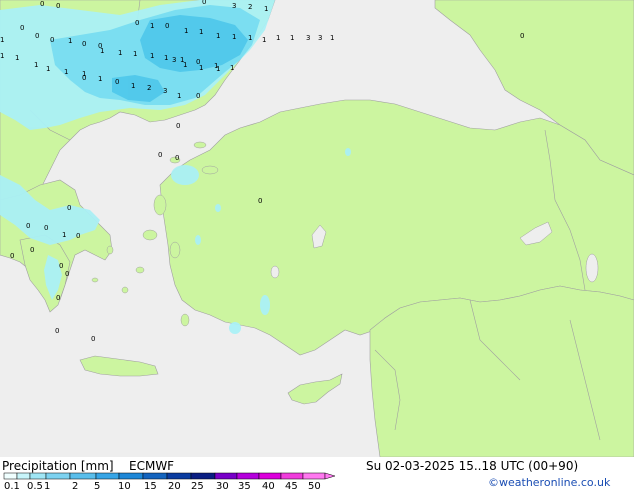 The height and width of the screenshot is (490, 634). Describe the element at coordinates (174, 485) in the screenshot. I see `legend-tick-label: 20` at that location.